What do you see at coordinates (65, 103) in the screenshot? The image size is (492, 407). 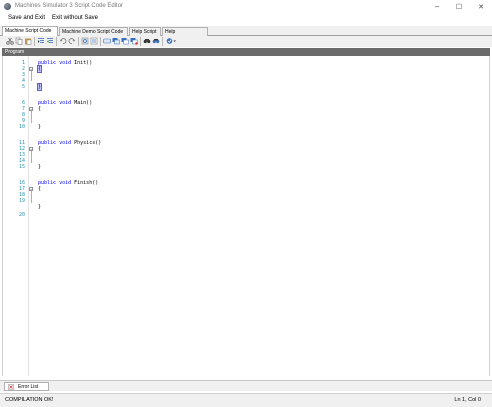 I see `code-line: public void Main()` at bounding box center [65, 103].